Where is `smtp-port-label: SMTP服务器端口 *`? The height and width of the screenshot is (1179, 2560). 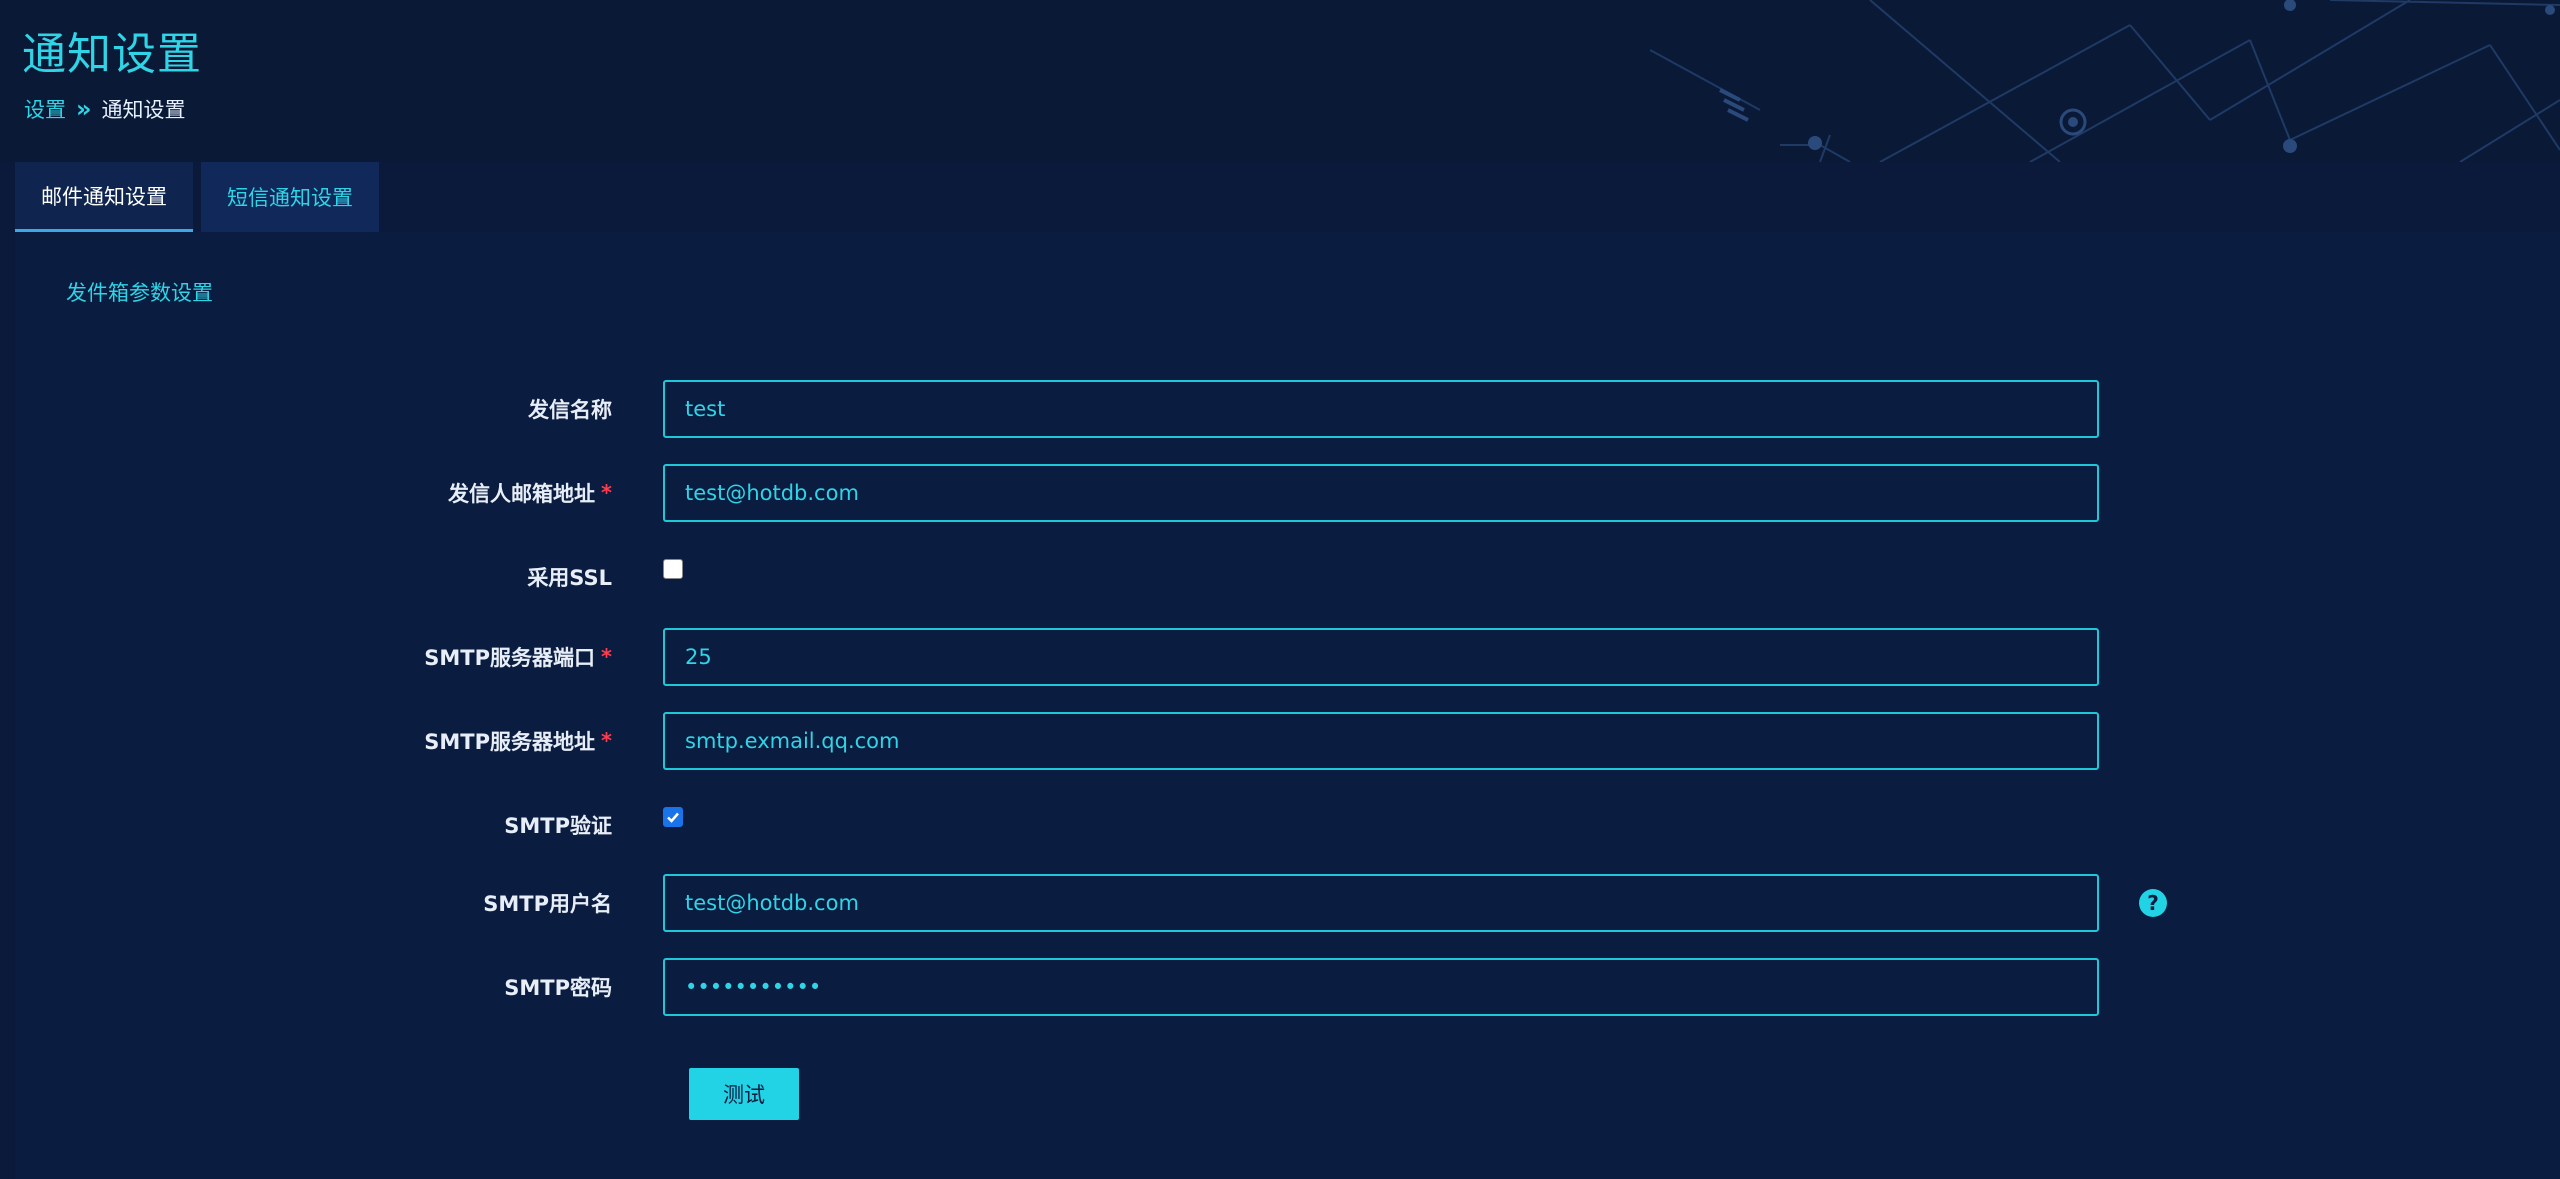
smtp-port-label: SMTP服务器端口 * is located at coordinates (518, 657).